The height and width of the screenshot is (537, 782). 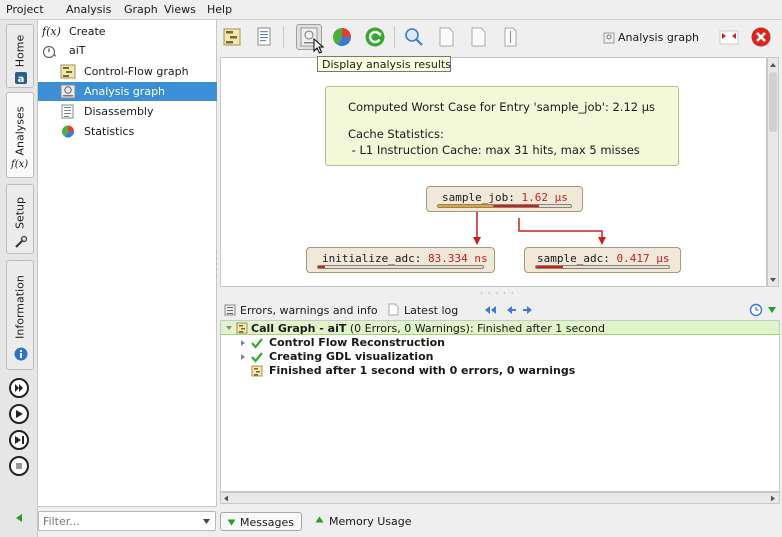 I want to click on filter-field, so click(x=127, y=521).